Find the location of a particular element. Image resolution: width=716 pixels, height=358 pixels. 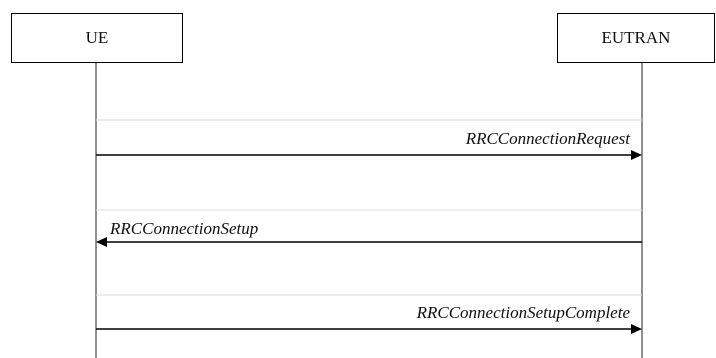

eutran-label: EUTRAN is located at coordinates (636, 37).